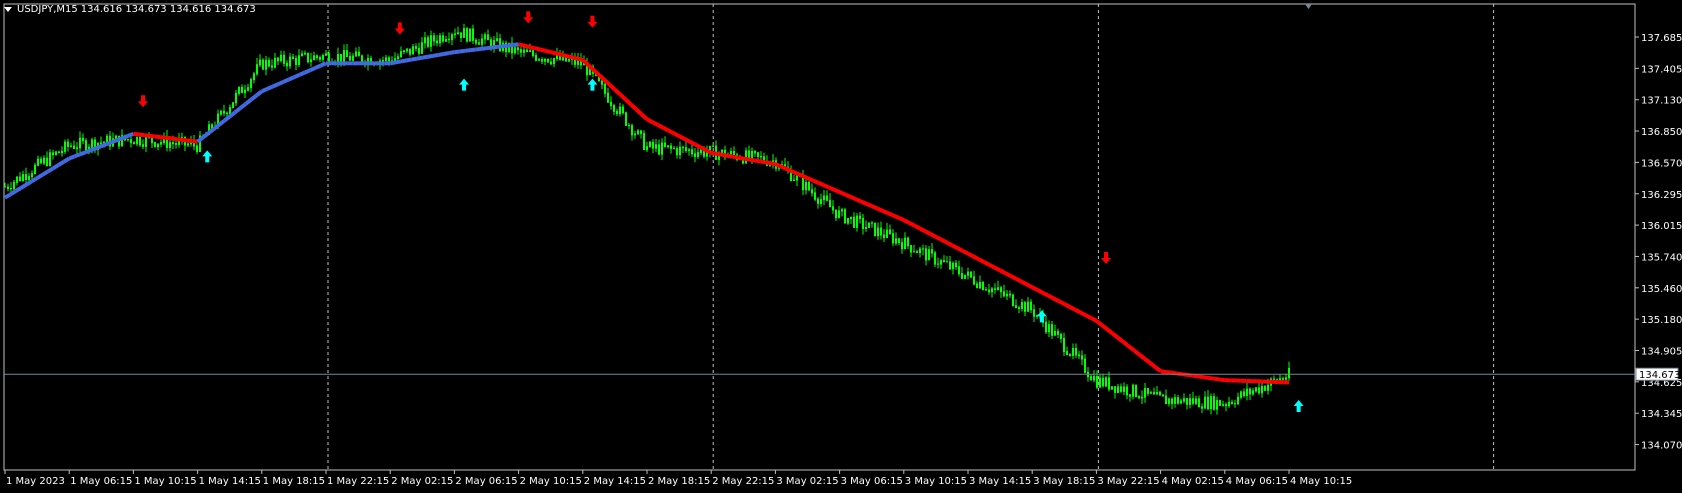 The width and height of the screenshot is (1682, 493). Describe the element at coordinates (1661, 414) in the screenshot. I see `price-tick-label: 134.345` at that location.